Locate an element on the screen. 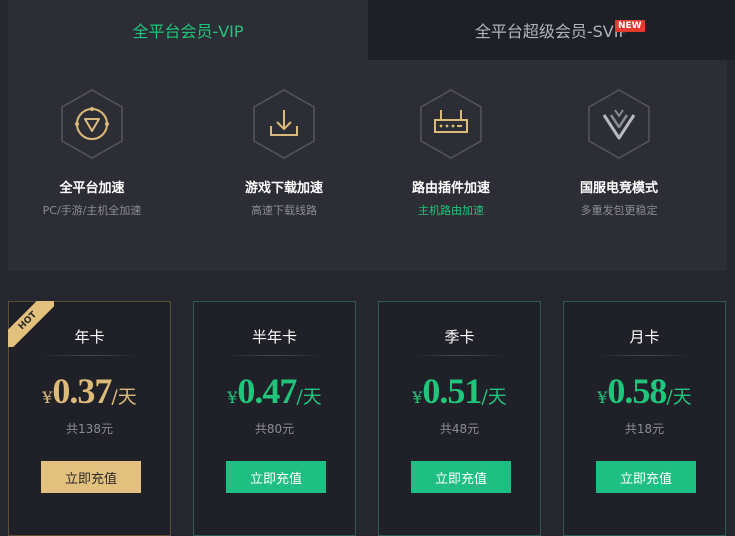 The width and height of the screenshot is (735, 536). membership-tabs: 全平台会员-VIP 全平台超级会员-SVIP NEW is located at coordinates (371, 30).